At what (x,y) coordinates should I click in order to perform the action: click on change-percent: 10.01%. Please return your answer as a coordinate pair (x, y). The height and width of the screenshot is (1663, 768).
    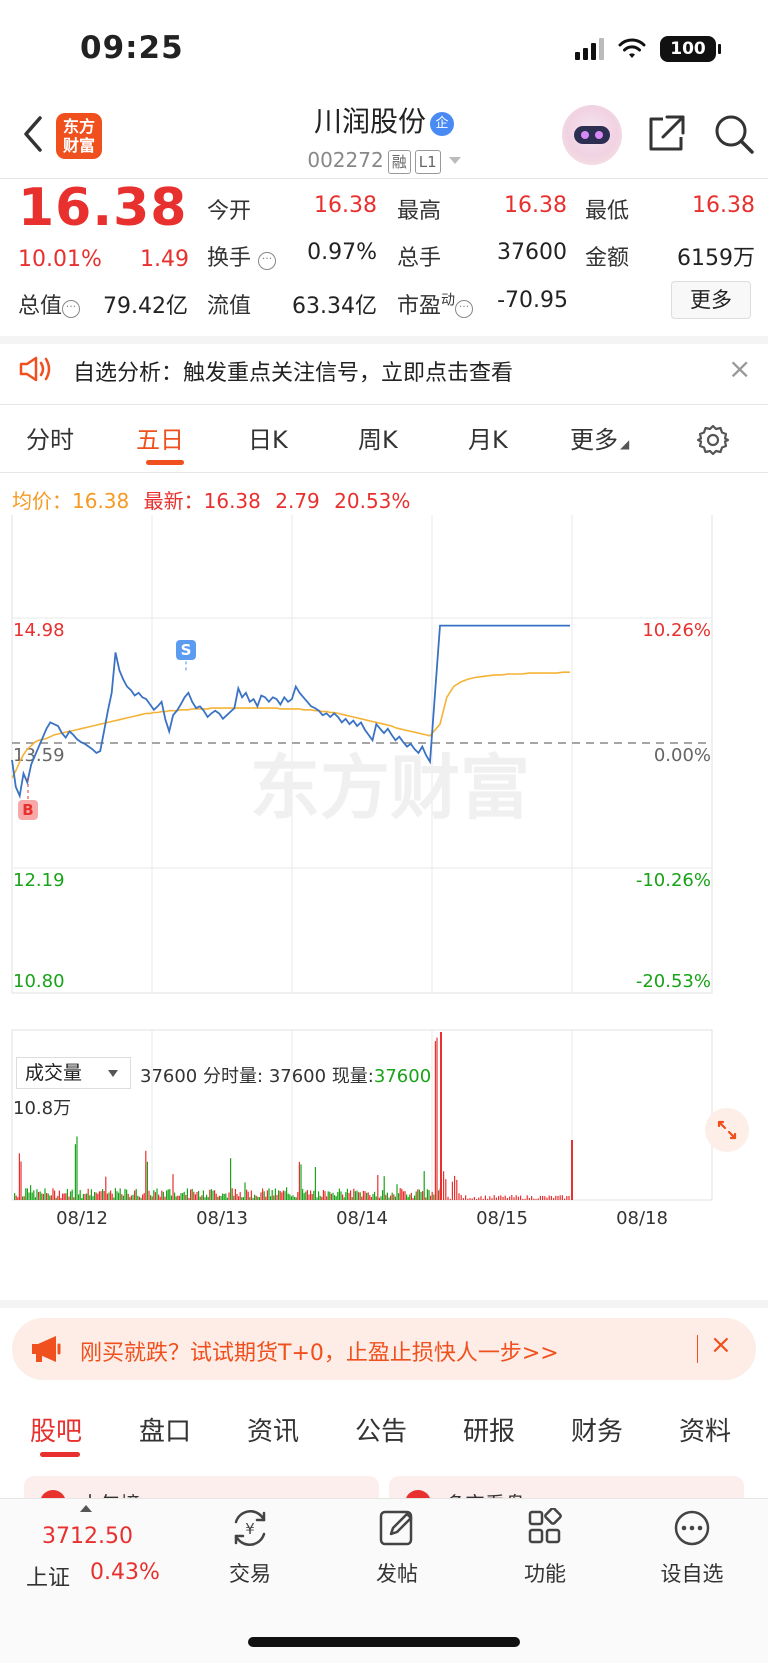
    Looking at the image, I should click on (60, 259).